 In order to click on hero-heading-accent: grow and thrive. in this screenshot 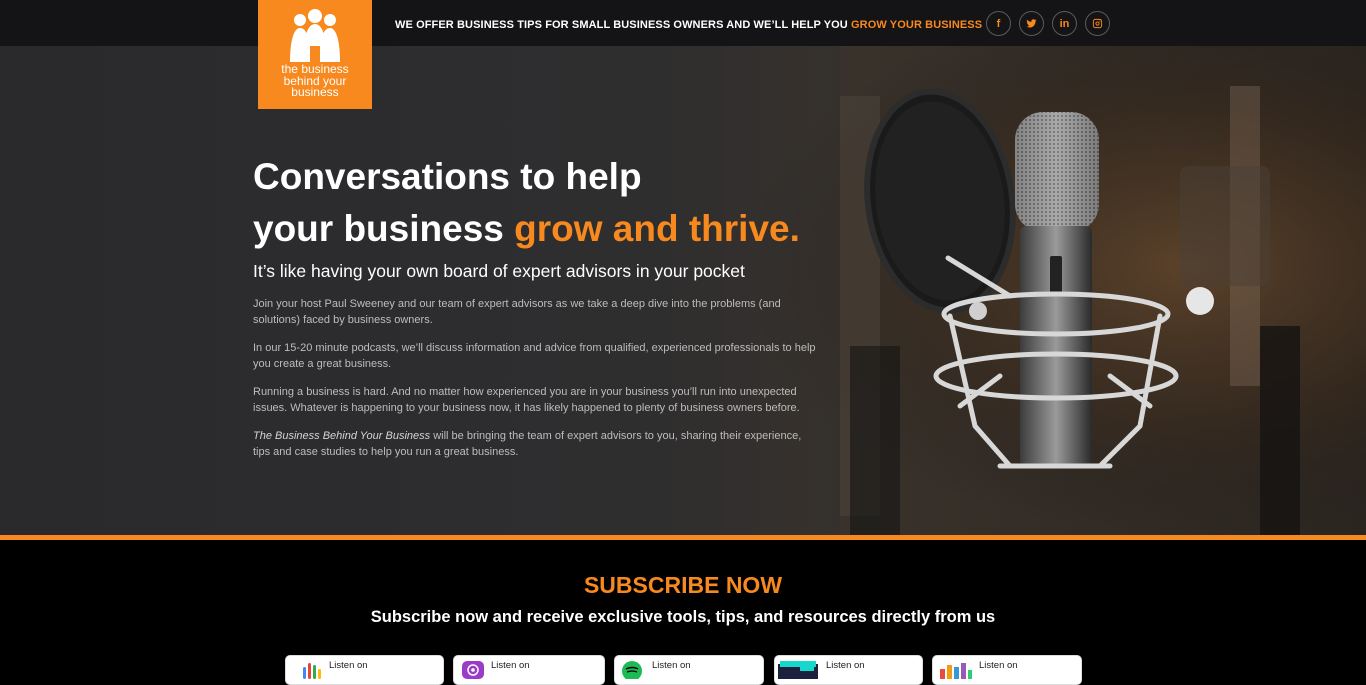, I will do `click(657, 228)`.